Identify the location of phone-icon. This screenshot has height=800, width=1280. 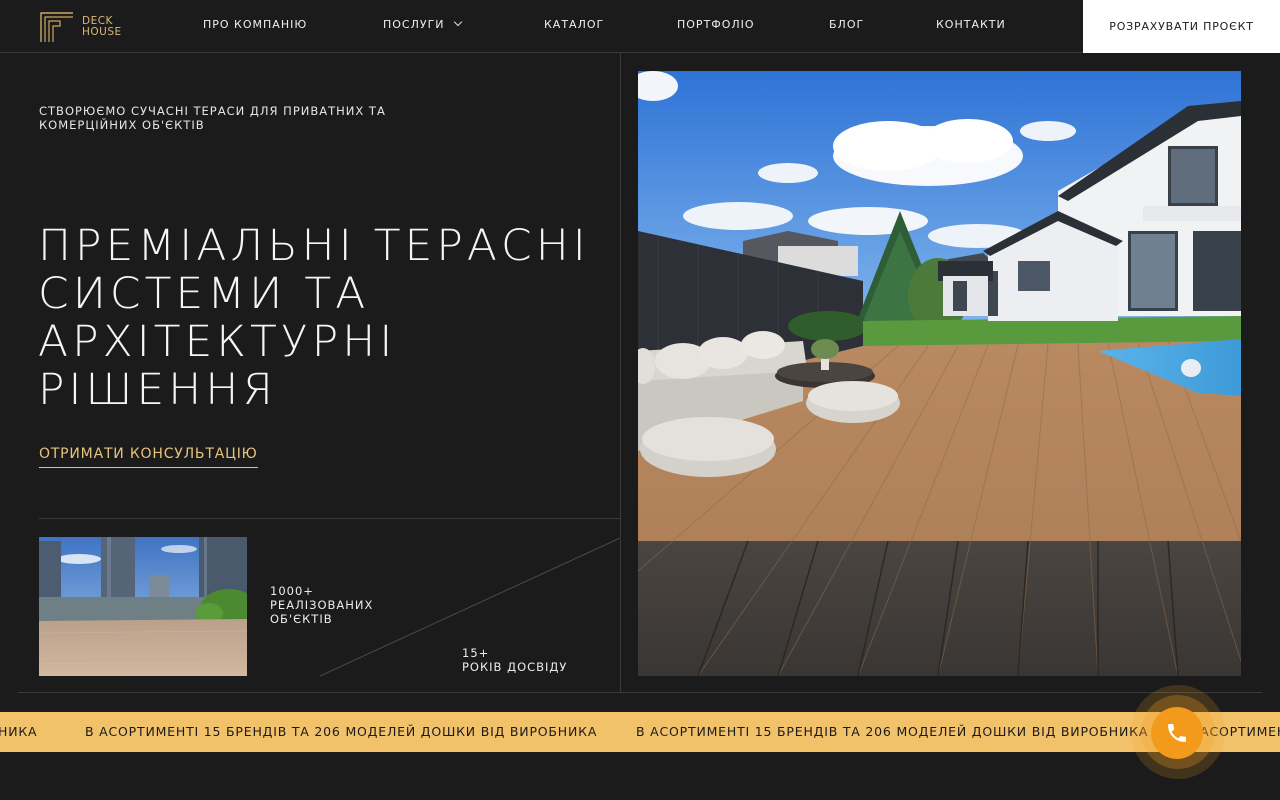
(1177, 733).